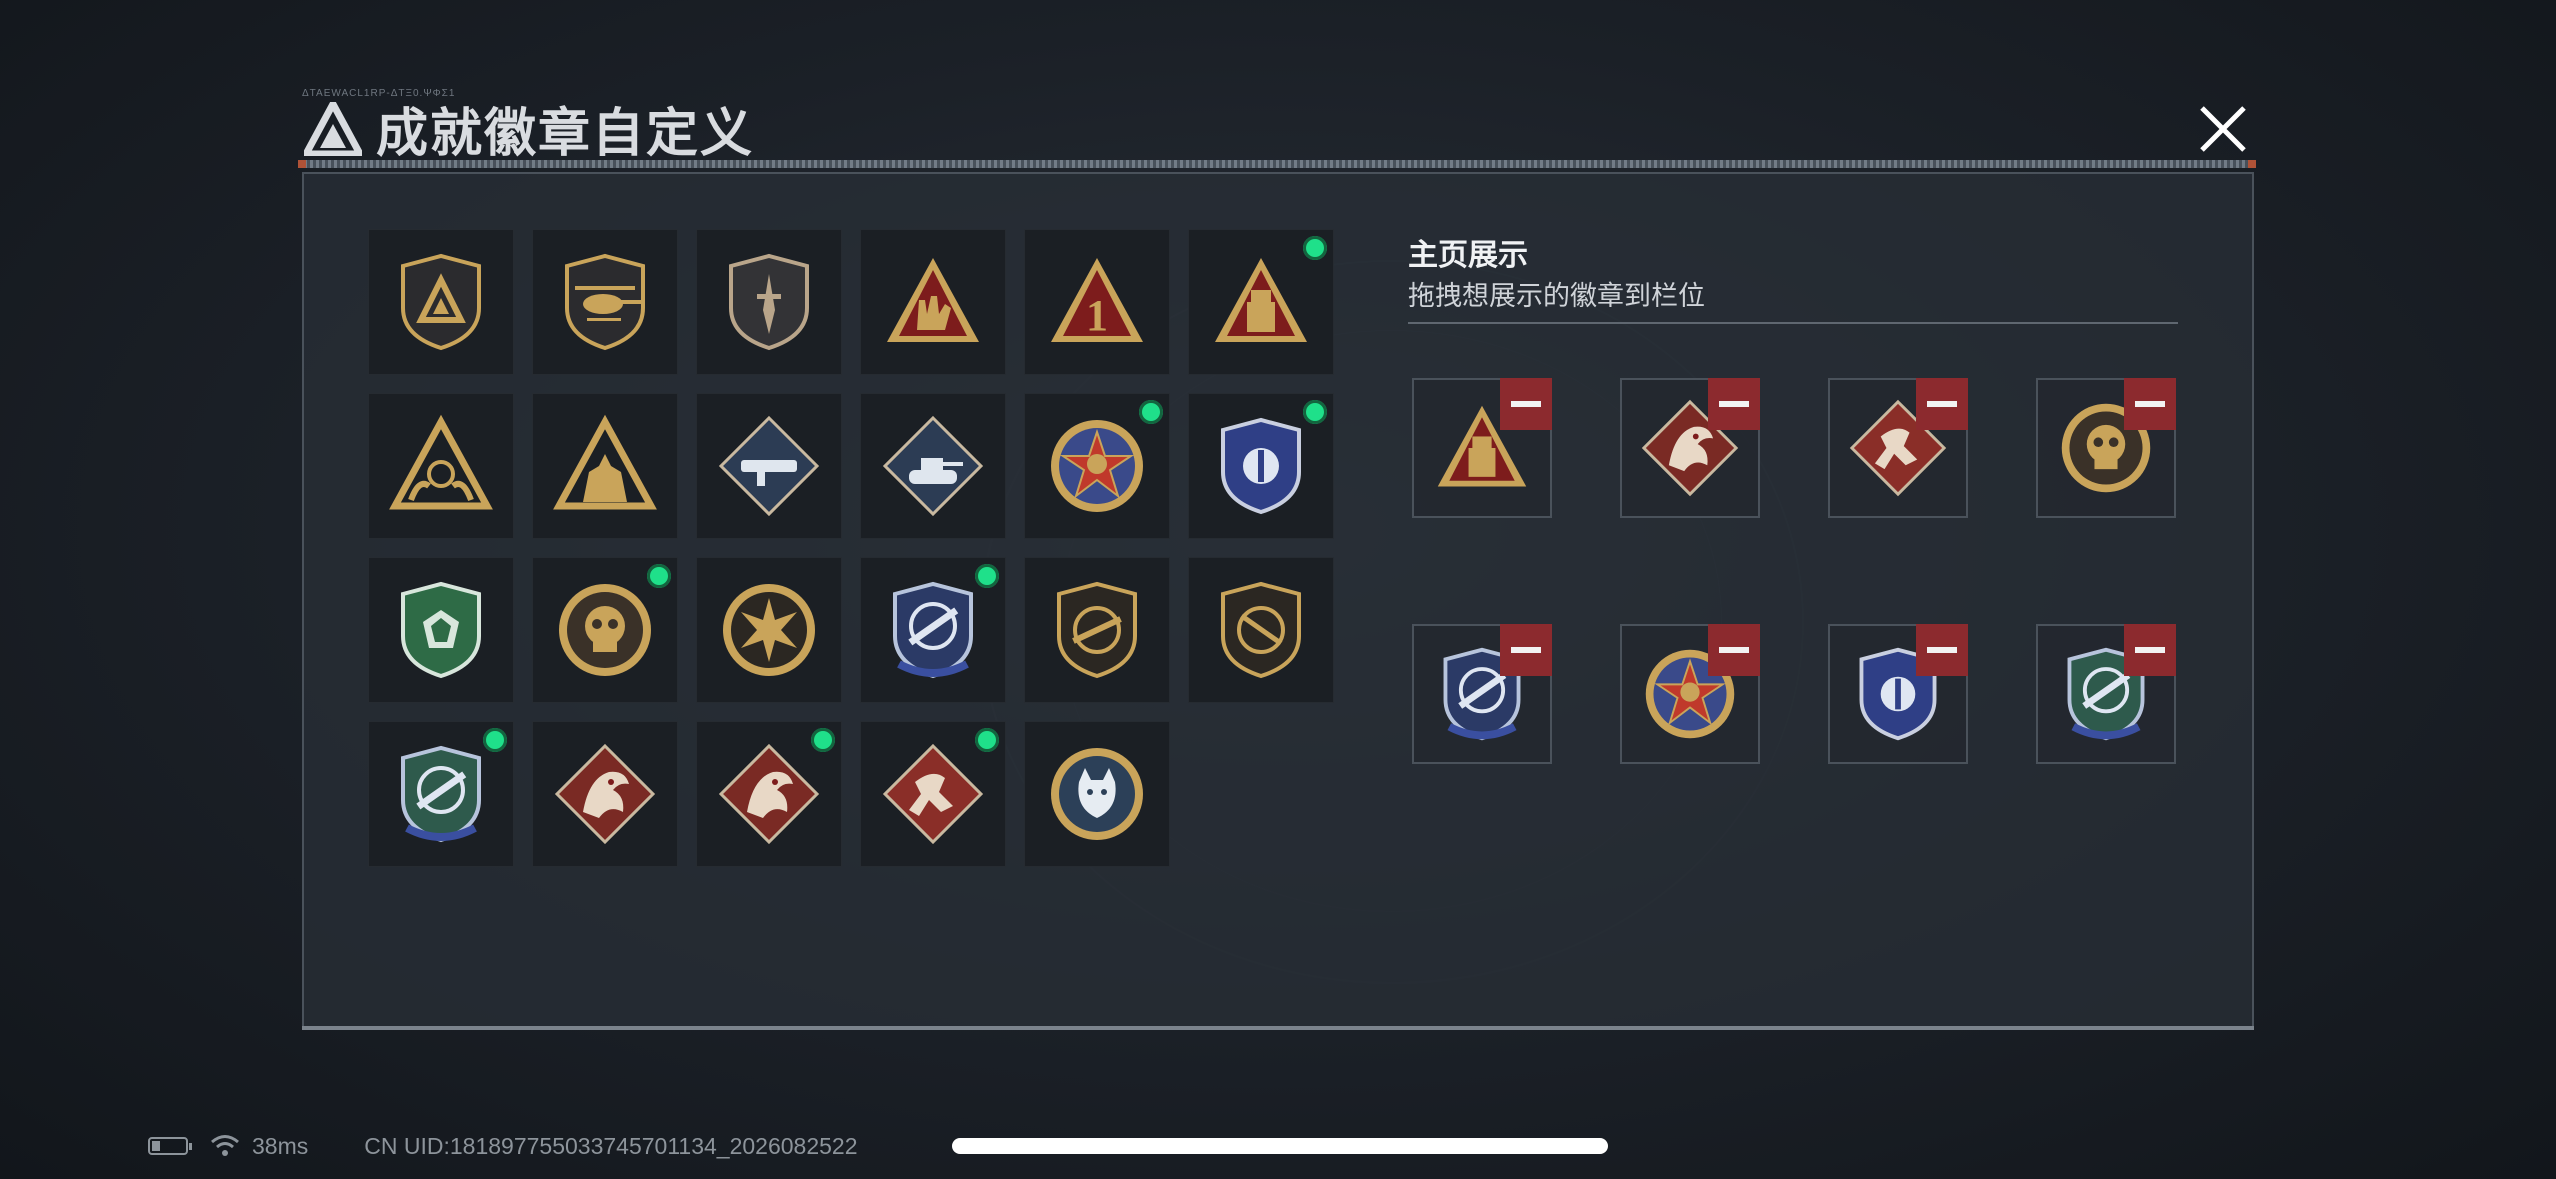 The height and width of the screenshot is (1179, 2556). I want to click on panel-bottom-edge, so click(1278, 1028).